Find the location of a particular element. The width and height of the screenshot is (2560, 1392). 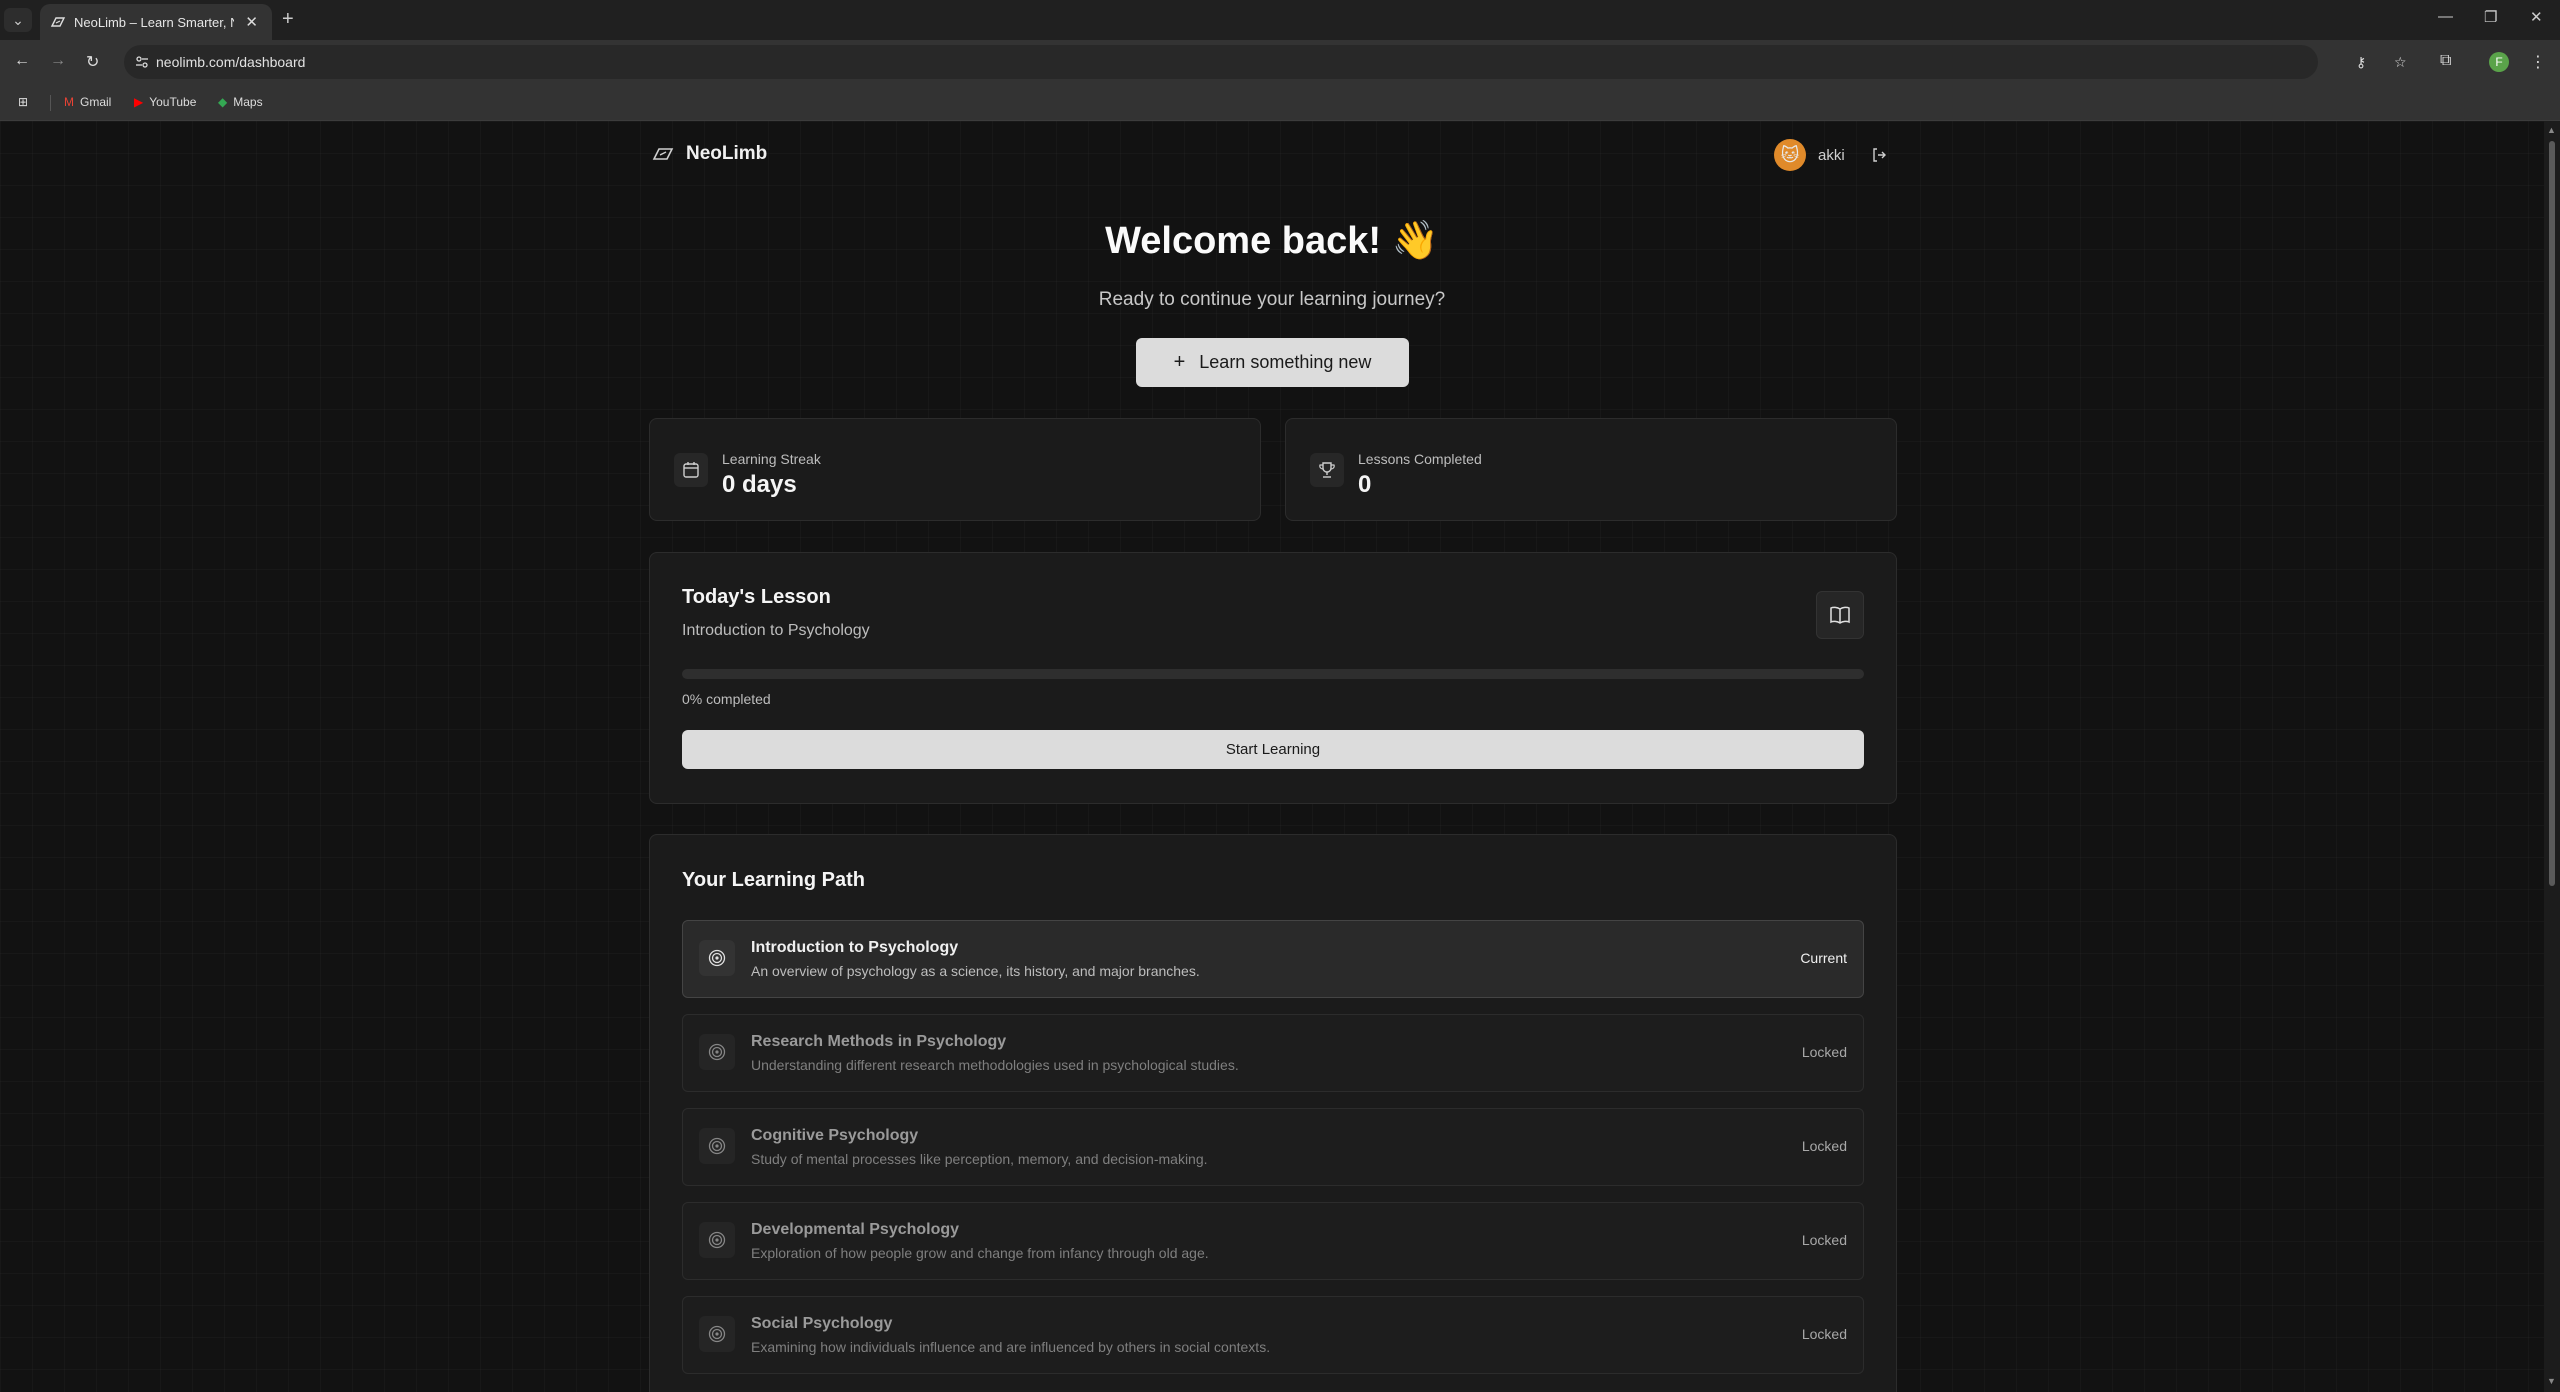

learn-something-new-button: + Learn something new is located at coordinates (1272, 362).